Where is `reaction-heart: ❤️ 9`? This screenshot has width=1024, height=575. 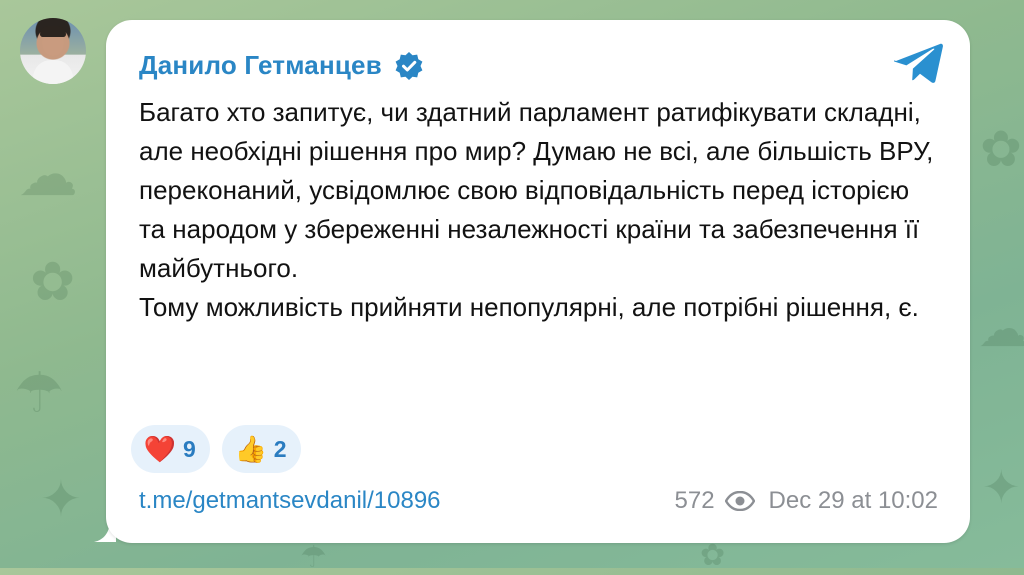 reaction-heart: ❤️ 9 is located at coordinates (170, 449).